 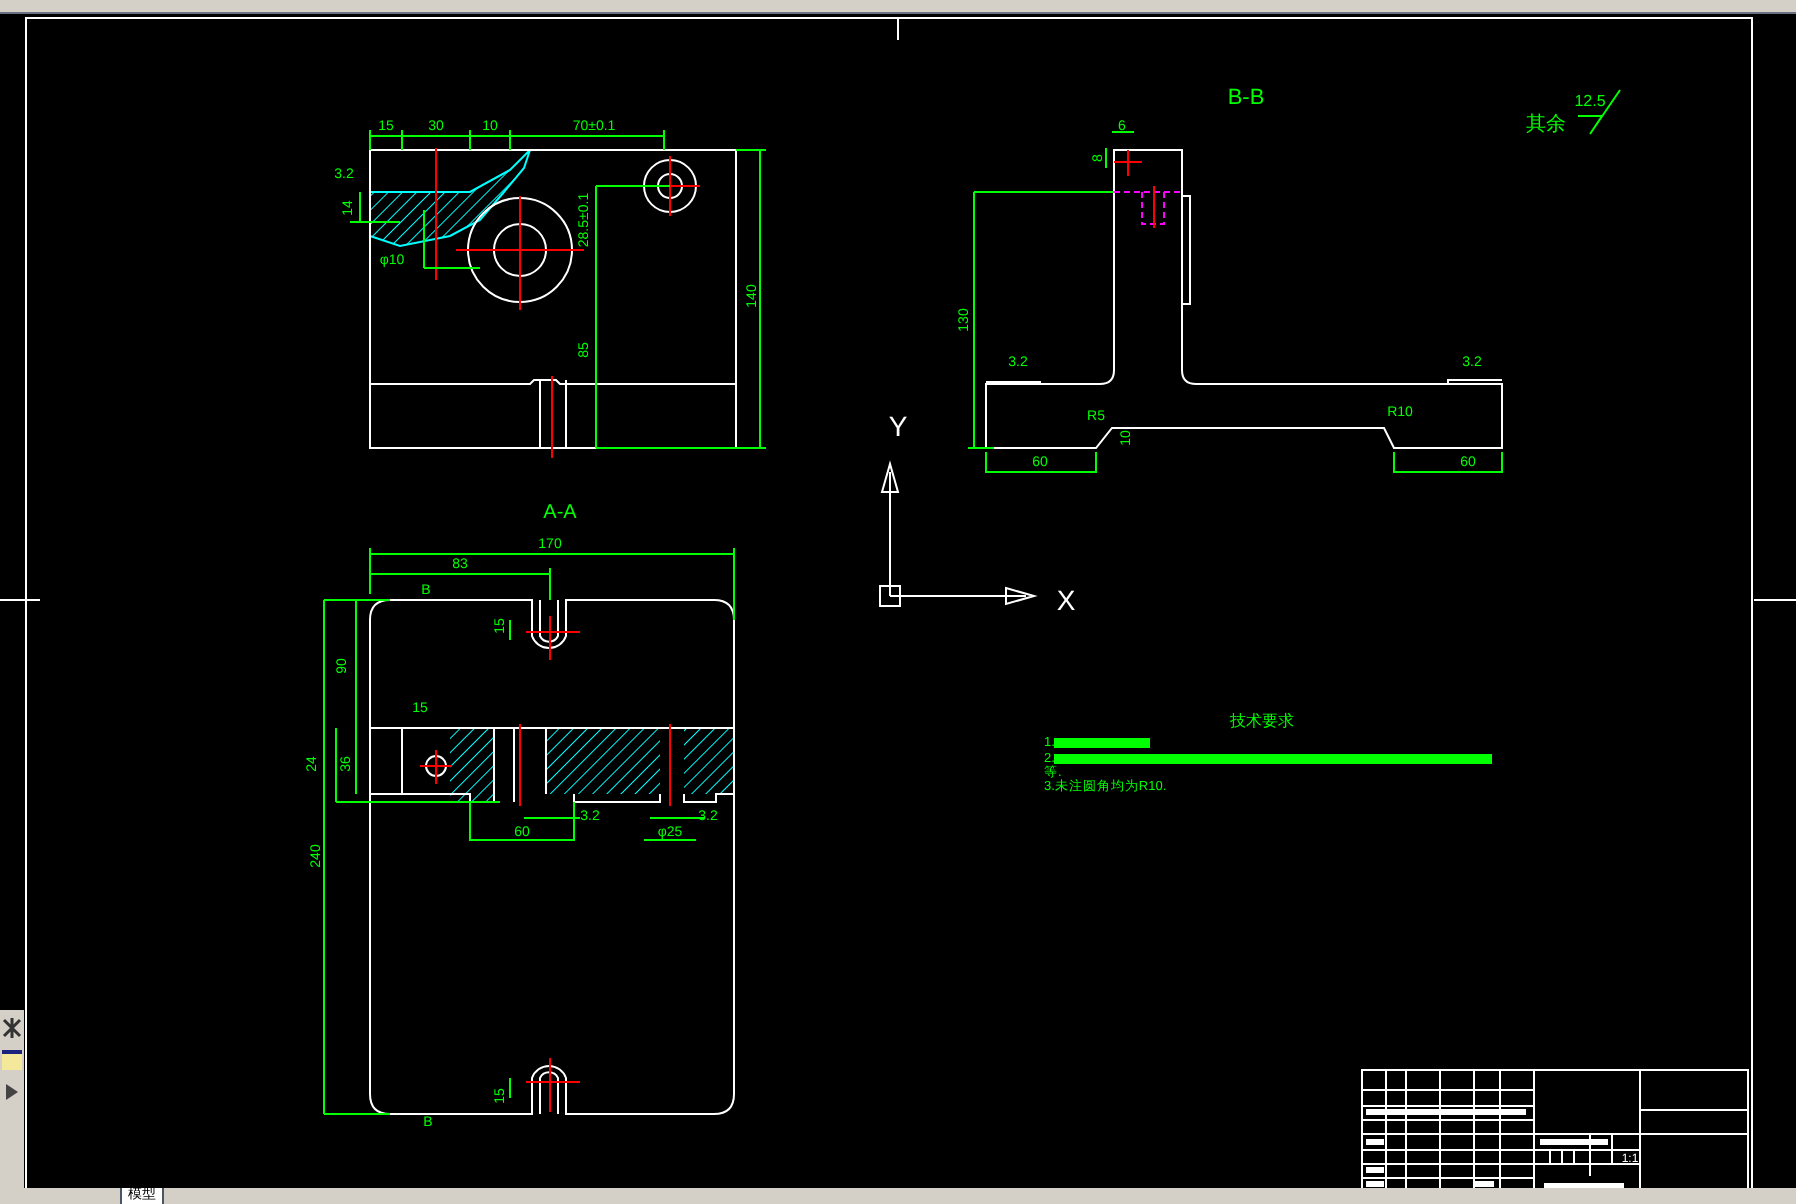 What do you see at coordinates (1546, 125) in the screenshot?
I see `roughness-note: 其余` at bounding box center [1546, 125].